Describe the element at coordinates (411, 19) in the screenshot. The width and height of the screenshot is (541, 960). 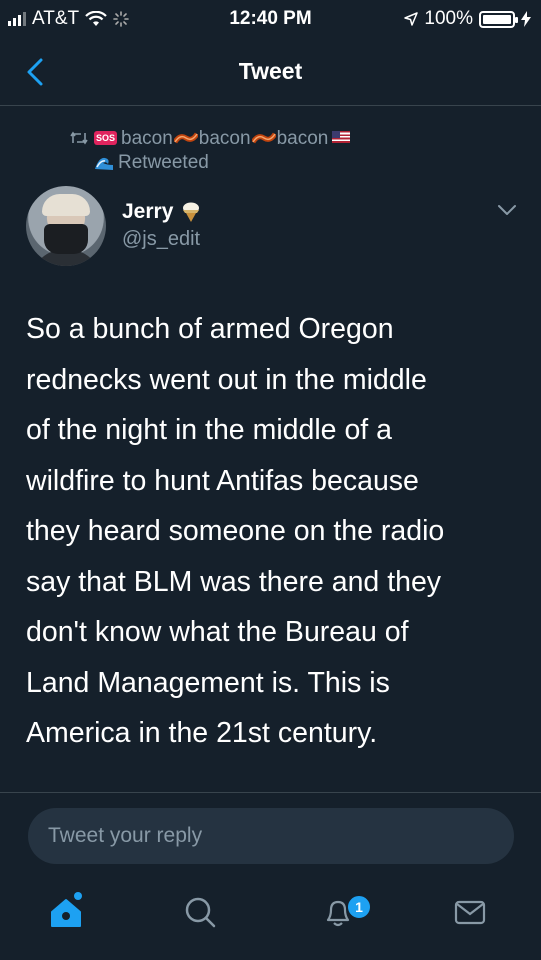
I see `location-arrow-icon` at that location.